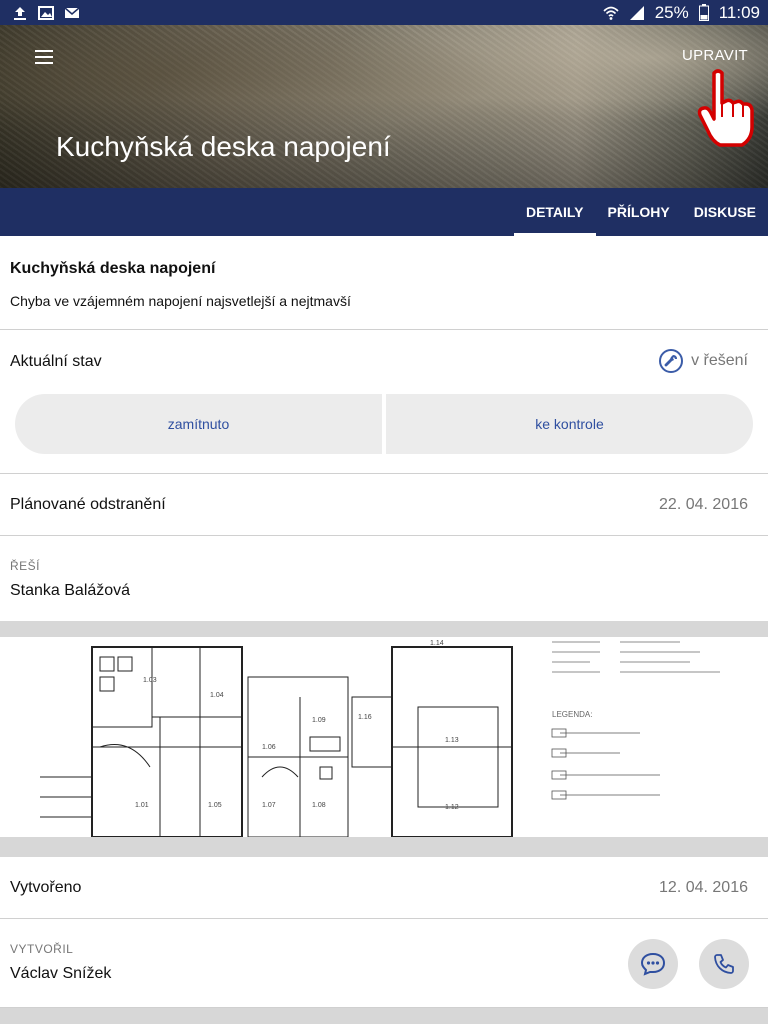  I want to click on created-date: 12. 04. 2016, so click(703, 887).